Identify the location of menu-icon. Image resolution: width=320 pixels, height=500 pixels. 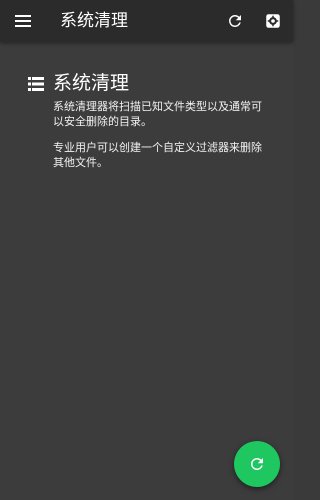
(23, 21).